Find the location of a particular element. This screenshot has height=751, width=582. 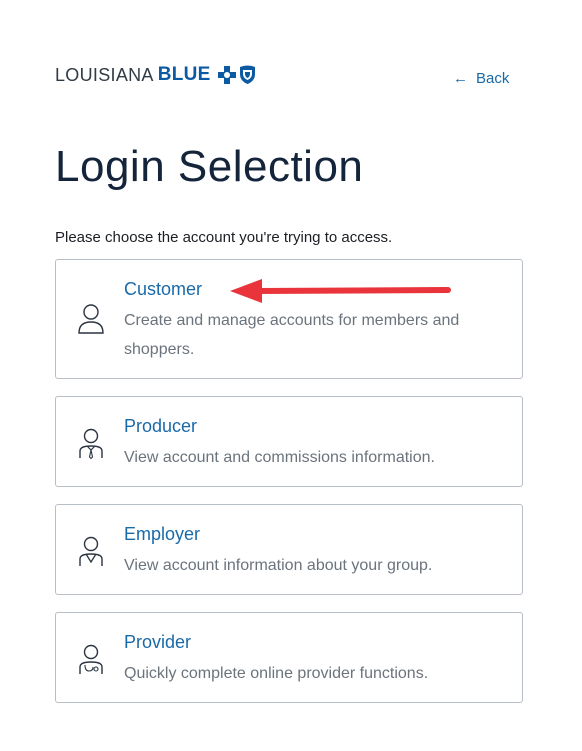

logo-text-louisiana: LOUISIANA is located at coordinates (104, 74).